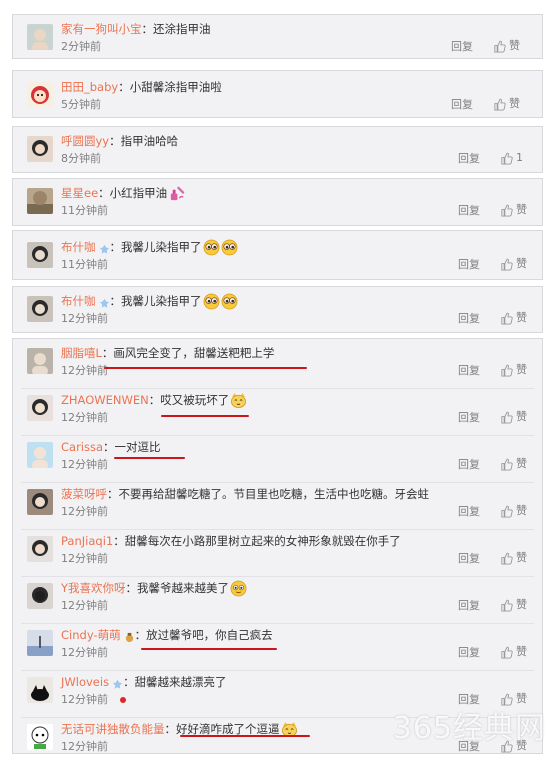  Describe the element at coordinates (277, 599) in the screenshot. I see `comment-item: Y我喜欢你呀 ： 我馨爷越来越美了 12分钟前 回复 赞` at that location.